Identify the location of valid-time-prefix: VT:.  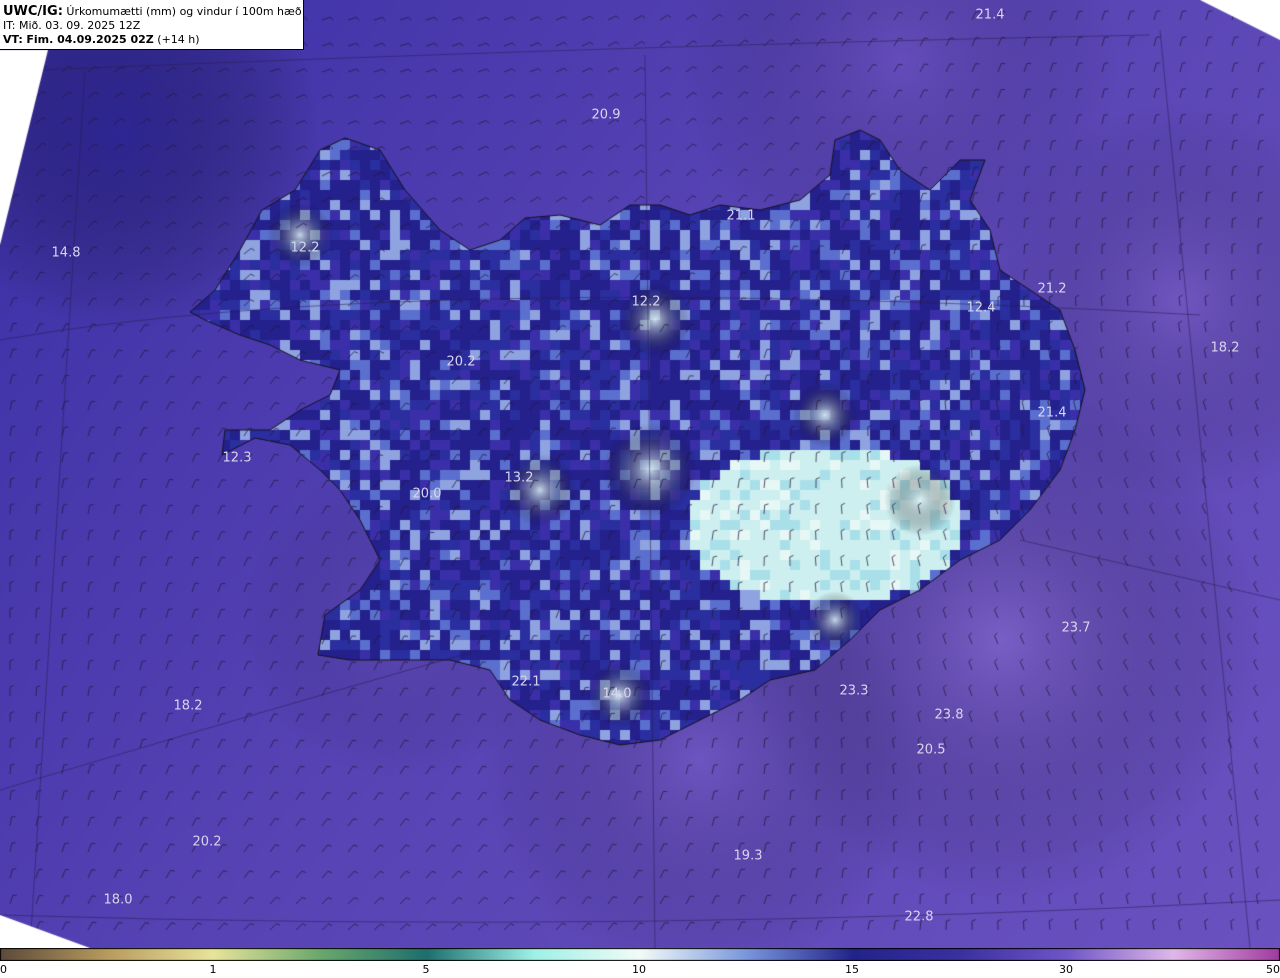
(13, 39).